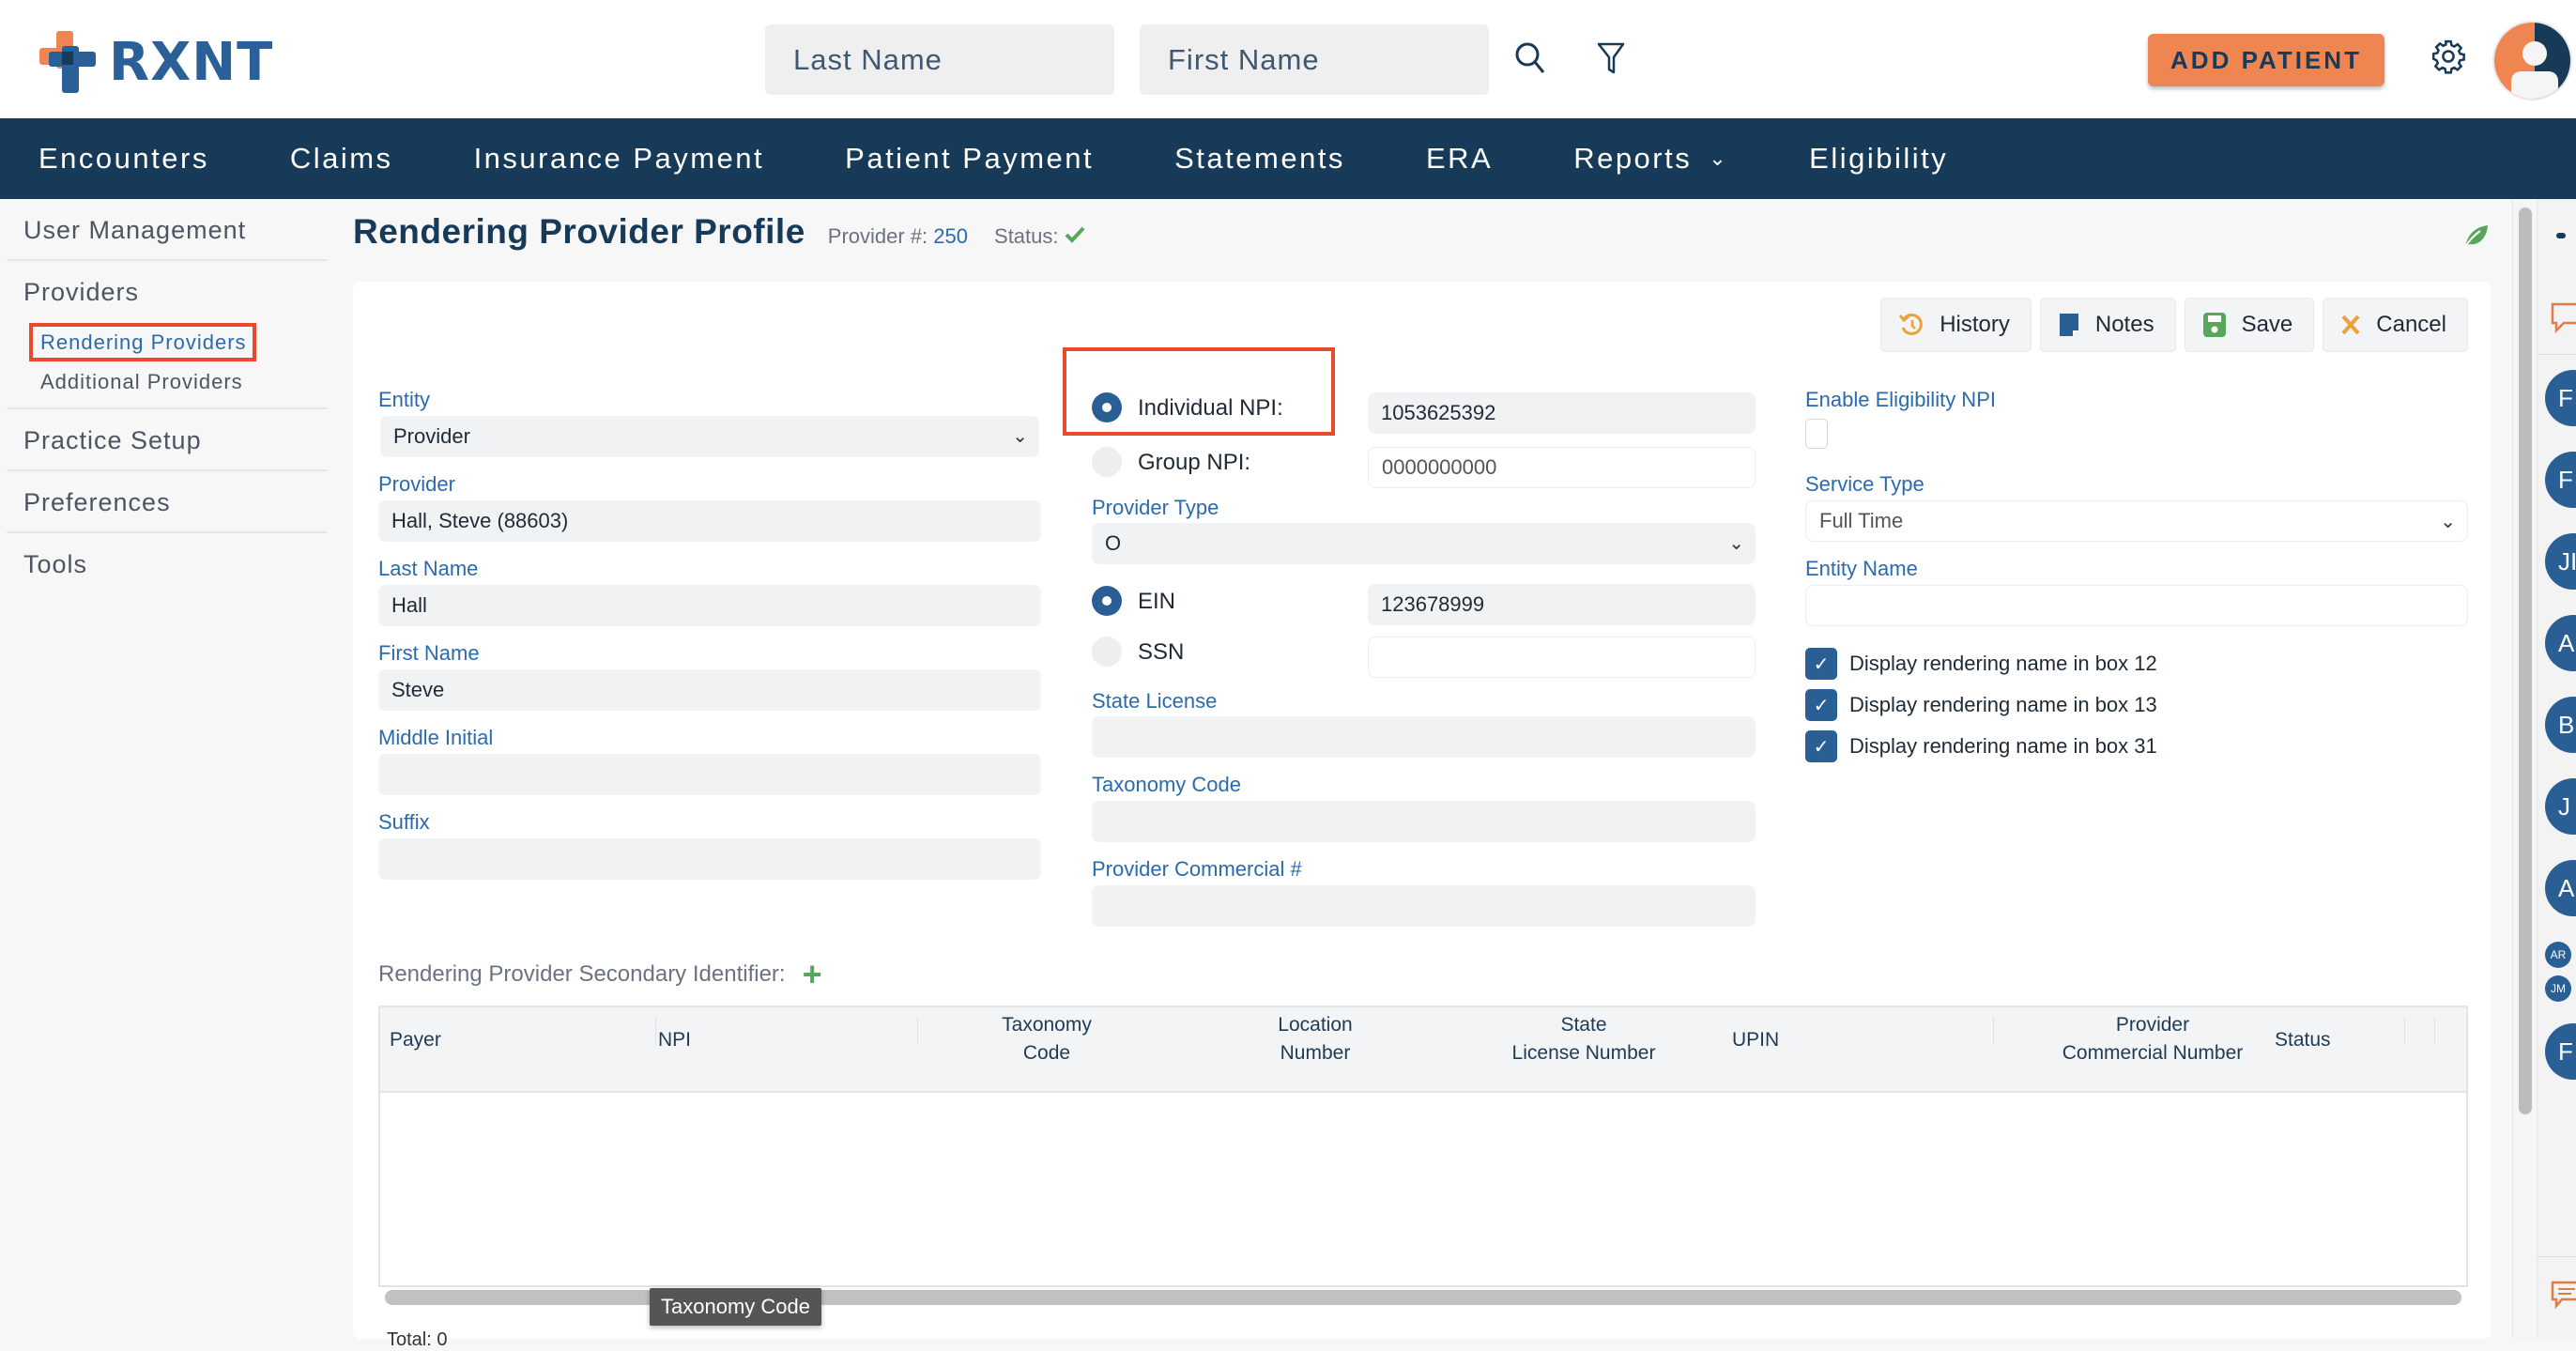 The height and width of the screenshot is (1351, 2576). Describe the element at coordinates (1861, 568) in the screenshot. I see `entity-name-label: Entity Name` at that location.